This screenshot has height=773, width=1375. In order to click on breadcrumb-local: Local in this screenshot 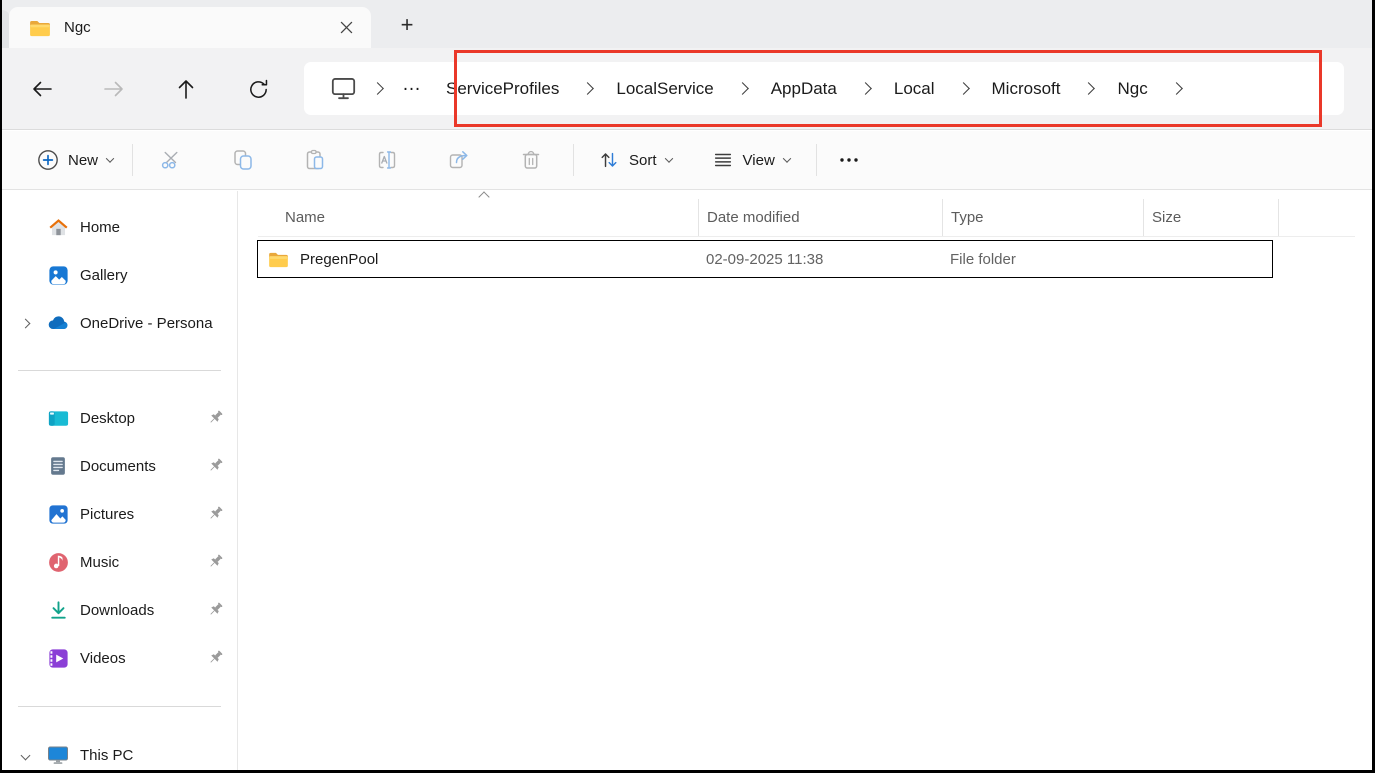, I will do `click(914, 89)`.